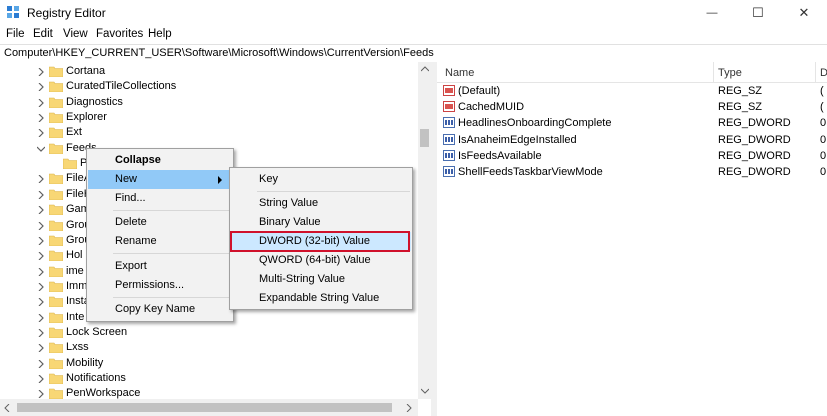  Describe the element at coordinates (160, 179) in the screenshot. I see `menu-item-new: New` at that location.